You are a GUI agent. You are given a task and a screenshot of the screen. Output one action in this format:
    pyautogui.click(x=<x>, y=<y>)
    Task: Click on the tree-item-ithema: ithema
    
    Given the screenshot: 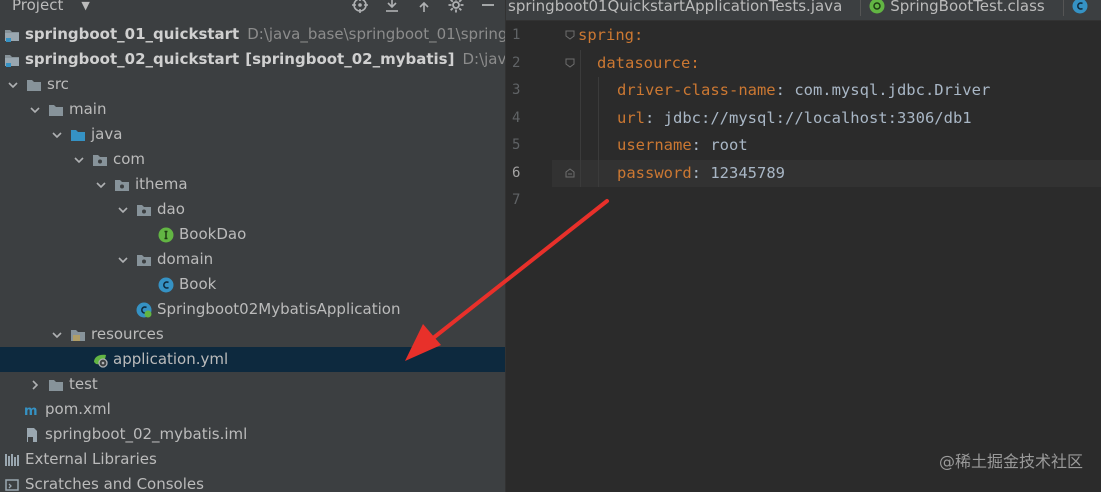 What is the action you would take?
    pyautogui.click(x=252, y=184)
    